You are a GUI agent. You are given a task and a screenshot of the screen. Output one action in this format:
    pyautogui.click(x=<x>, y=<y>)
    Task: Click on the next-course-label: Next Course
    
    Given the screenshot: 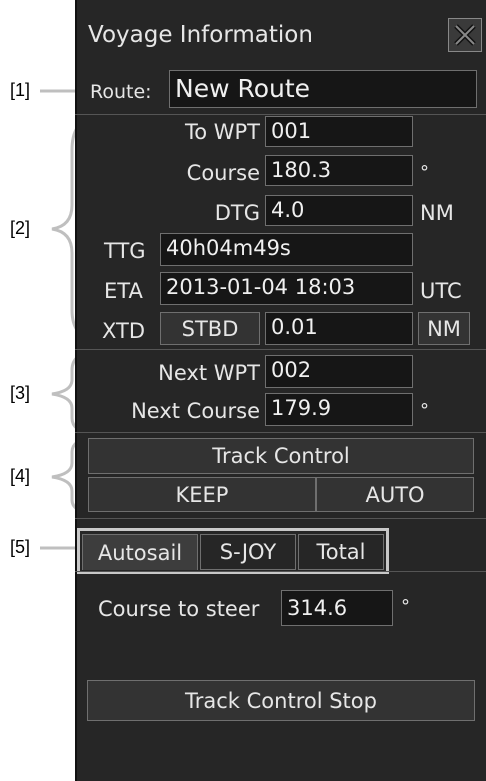 What is the action you would take?
    pyautogui.click(x=195, y=411)
    